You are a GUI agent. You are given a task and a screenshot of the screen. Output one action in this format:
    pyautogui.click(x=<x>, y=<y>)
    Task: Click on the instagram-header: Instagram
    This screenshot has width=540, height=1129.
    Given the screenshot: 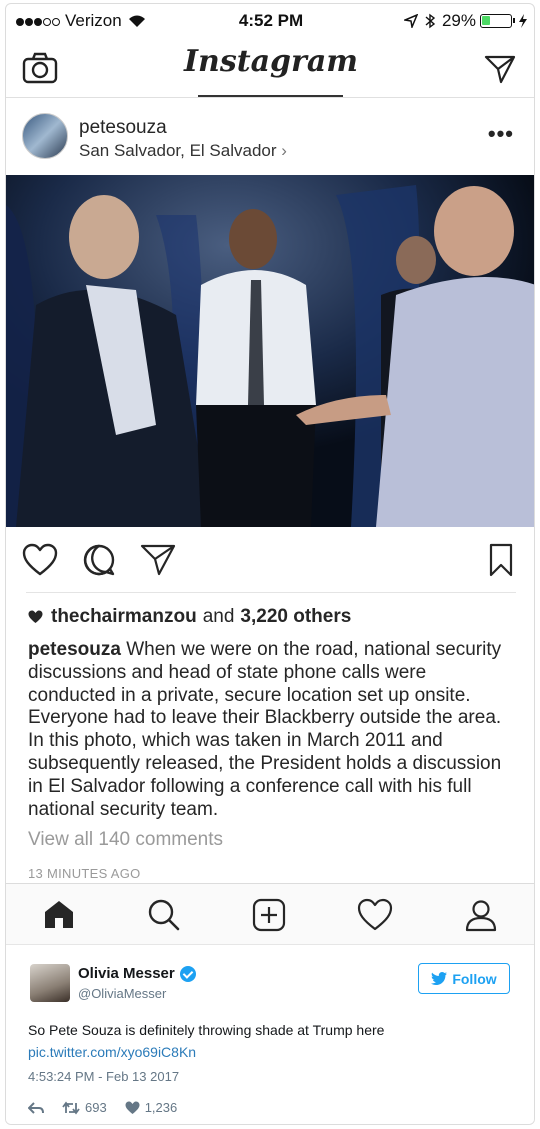 What is the action you would take?
    pyautogui.click(x=270, y=68)
    